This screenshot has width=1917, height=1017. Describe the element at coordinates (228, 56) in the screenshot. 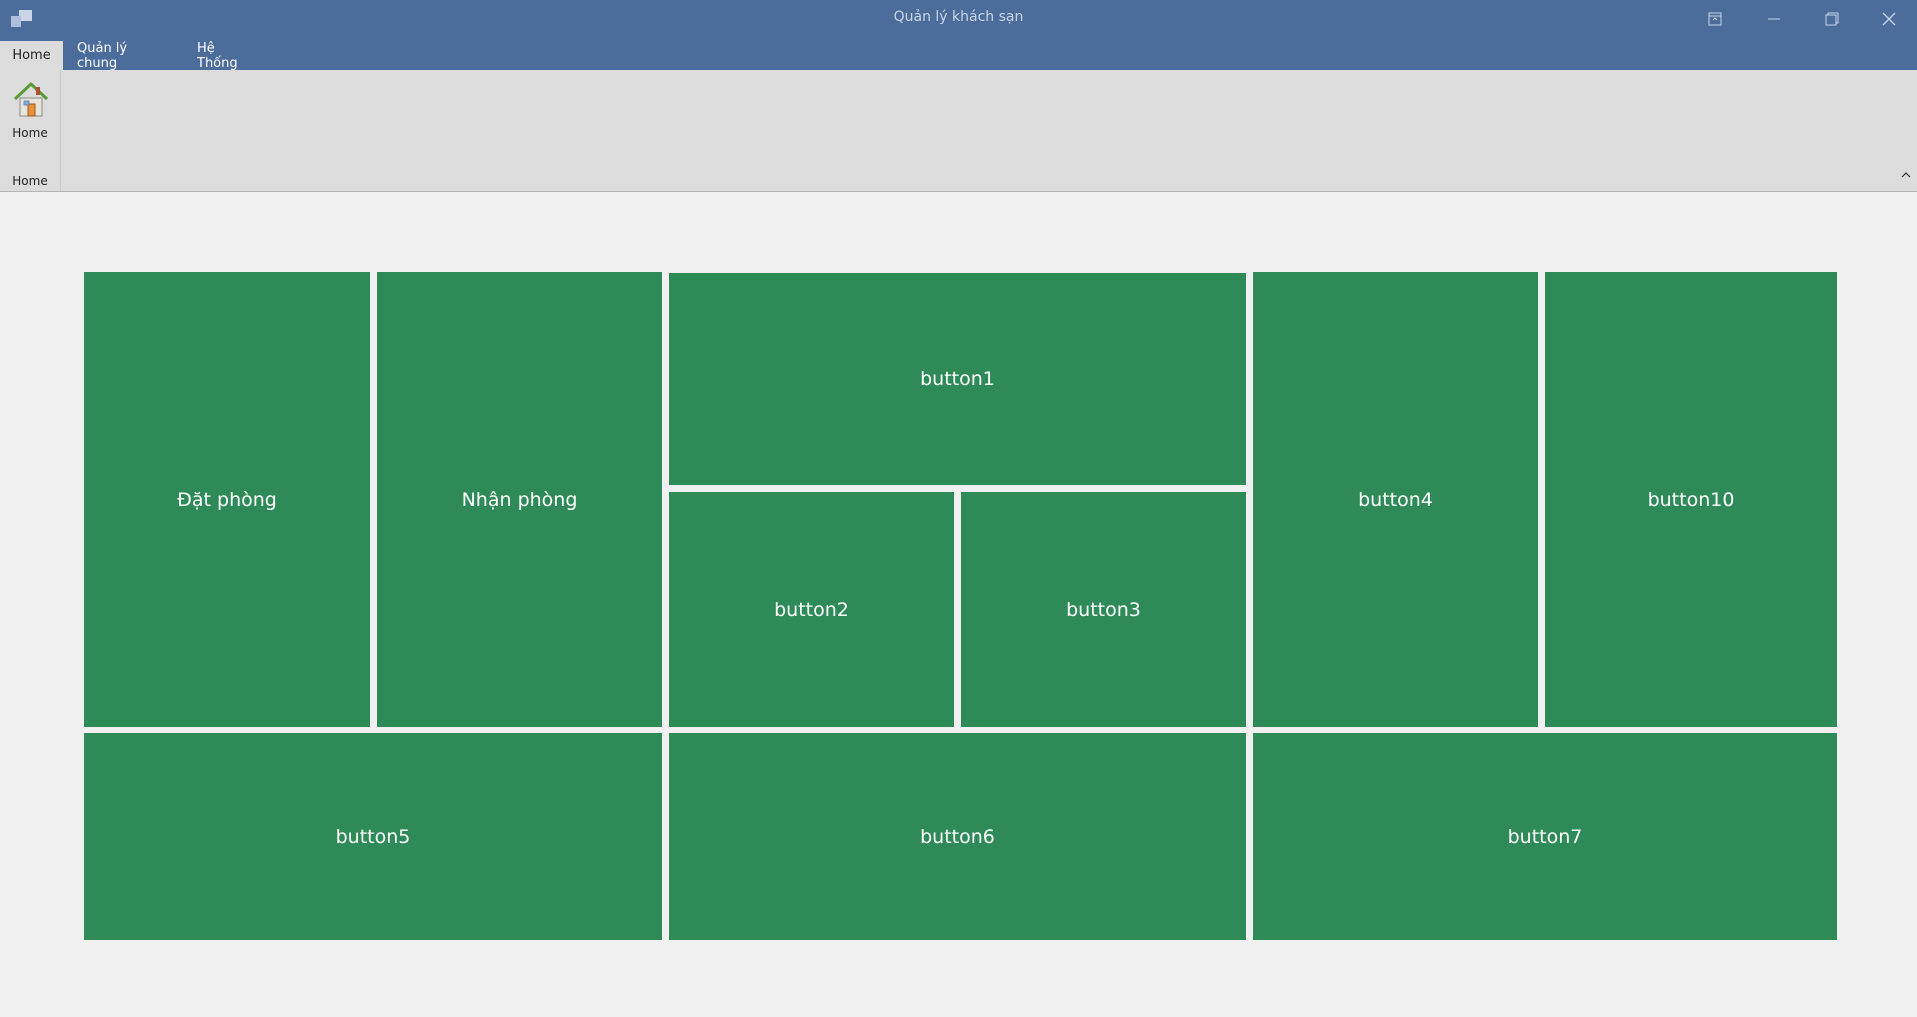

I see `tab-he-thong: Hệ Thống` at that location.